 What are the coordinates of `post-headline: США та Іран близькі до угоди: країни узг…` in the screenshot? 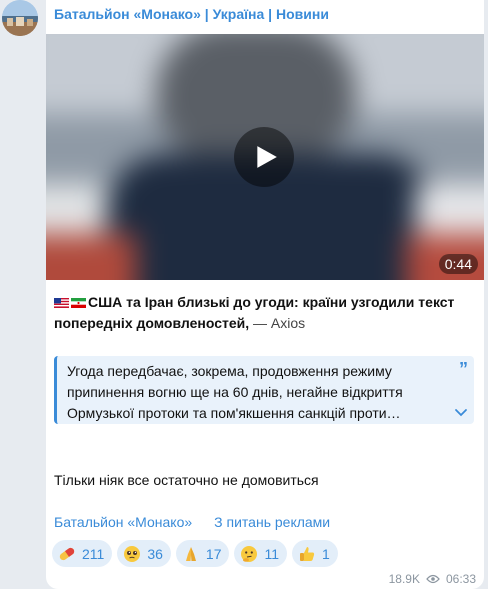 It's located at (265, 313).